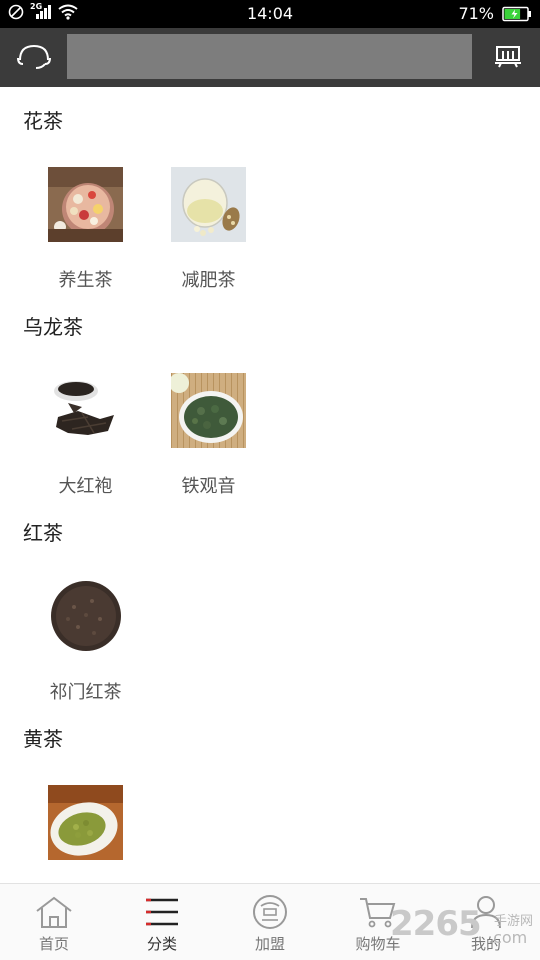  I want to click on top-toolbar, so click(270, 57).